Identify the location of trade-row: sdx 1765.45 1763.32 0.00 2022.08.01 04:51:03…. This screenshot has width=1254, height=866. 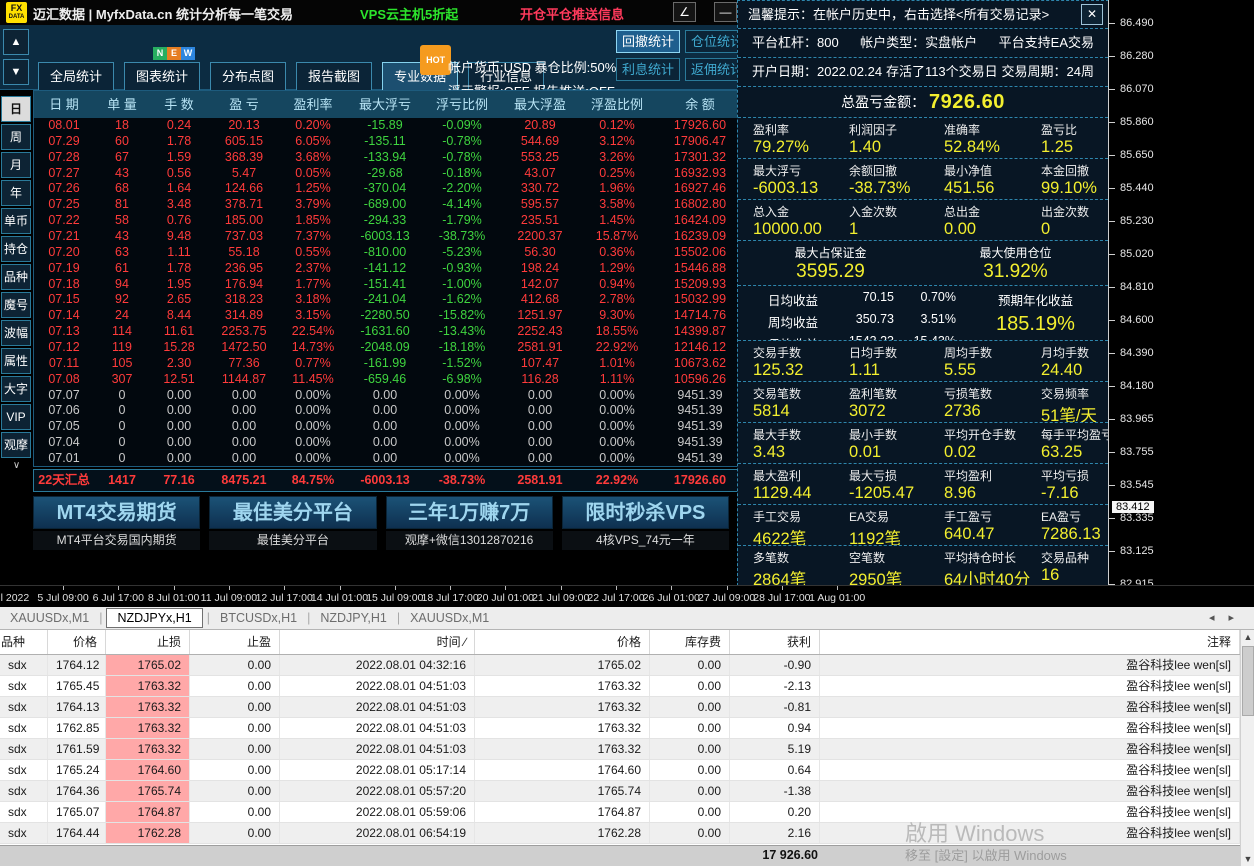
(620, 686).